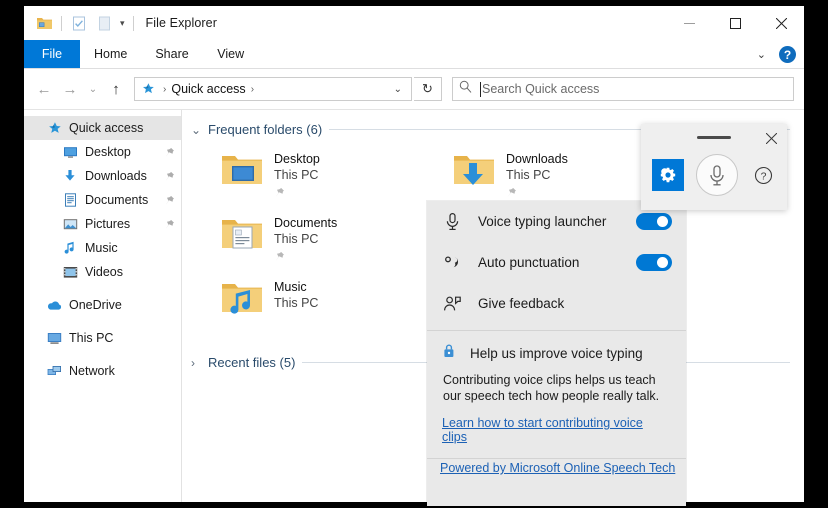 This screenshot has width=828, height=508. Describe the element at coordinates (305, 243) in the screenshot. I see `folder-text: Documents This PC` at that location.